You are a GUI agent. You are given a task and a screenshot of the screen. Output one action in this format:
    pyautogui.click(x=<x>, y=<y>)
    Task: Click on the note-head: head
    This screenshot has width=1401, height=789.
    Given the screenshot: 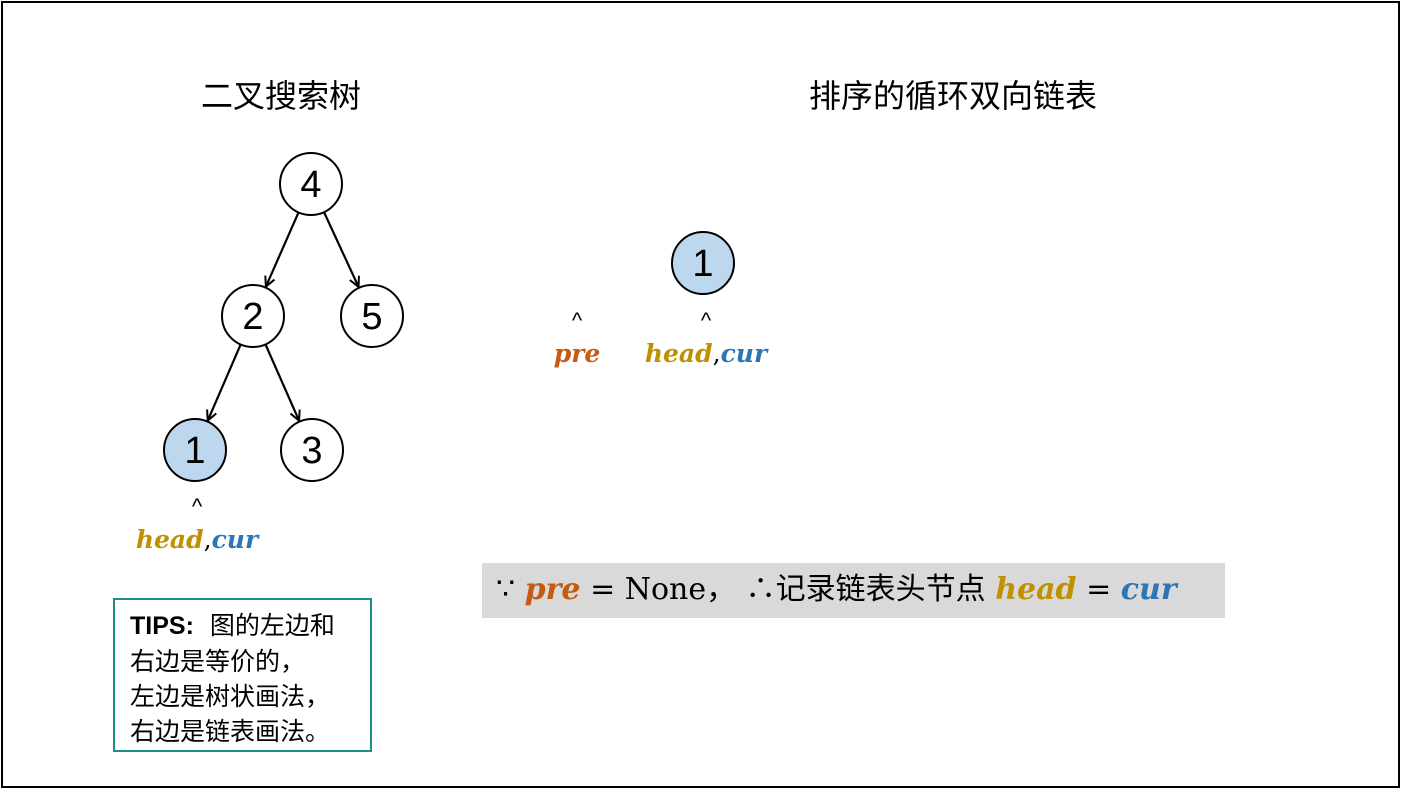 What is the action you would take?
    pyautogui.click(x=1036, y=589)
    